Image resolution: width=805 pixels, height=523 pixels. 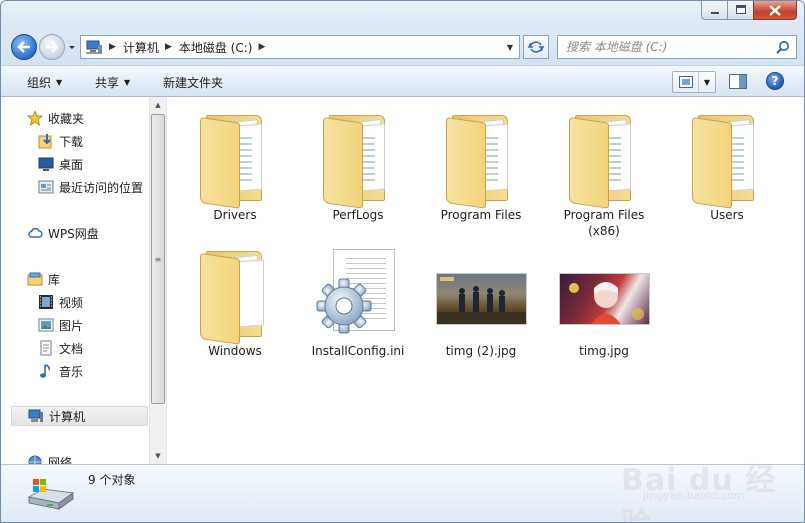 I want to click on nav-favorites: 收藏夹, so click(x=55, y=118).